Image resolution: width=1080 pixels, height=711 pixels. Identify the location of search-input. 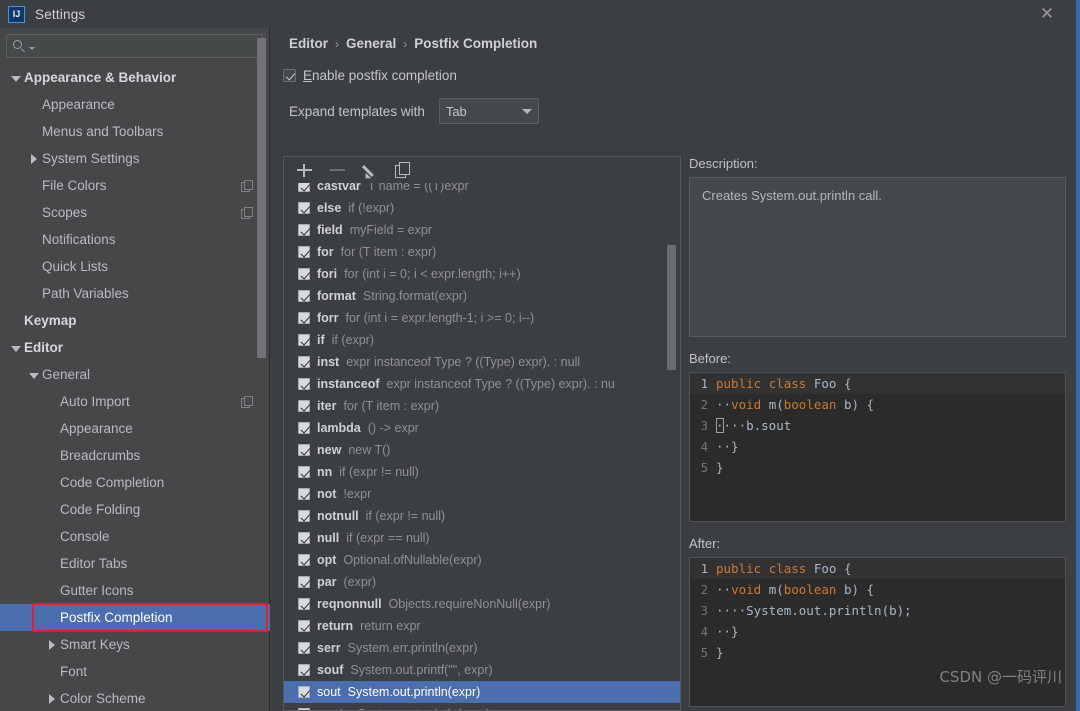
(148, 46).